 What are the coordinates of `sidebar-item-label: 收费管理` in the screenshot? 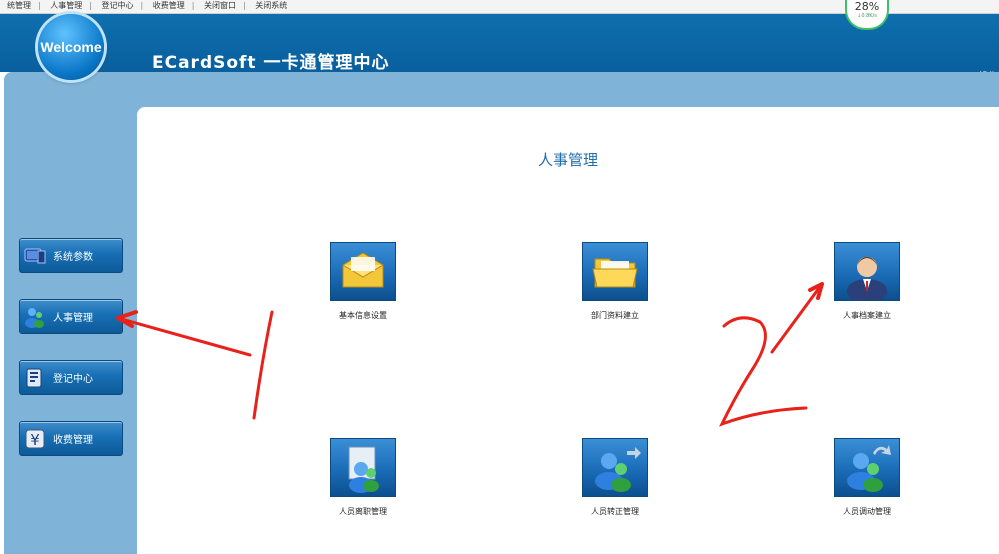 It's located at (73, 440).